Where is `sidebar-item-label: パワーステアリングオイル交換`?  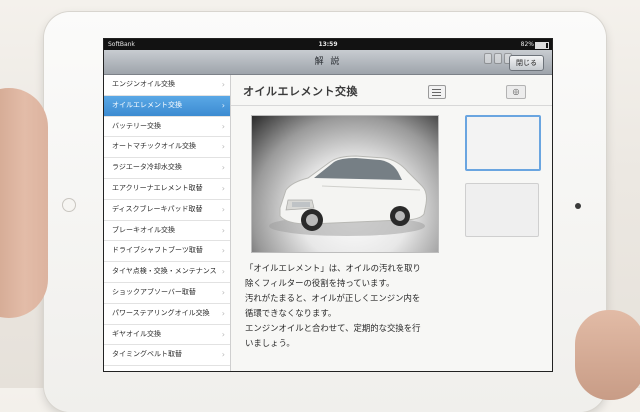
sidebar-item-label: パワーステアリングオイル交換 is located at coordinates (161, 312).